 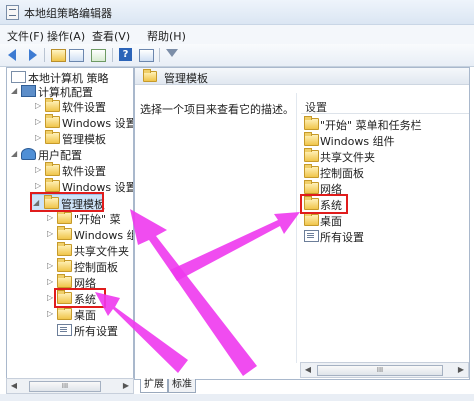 I want to click on properties-icon, so click(x=146, y=55).